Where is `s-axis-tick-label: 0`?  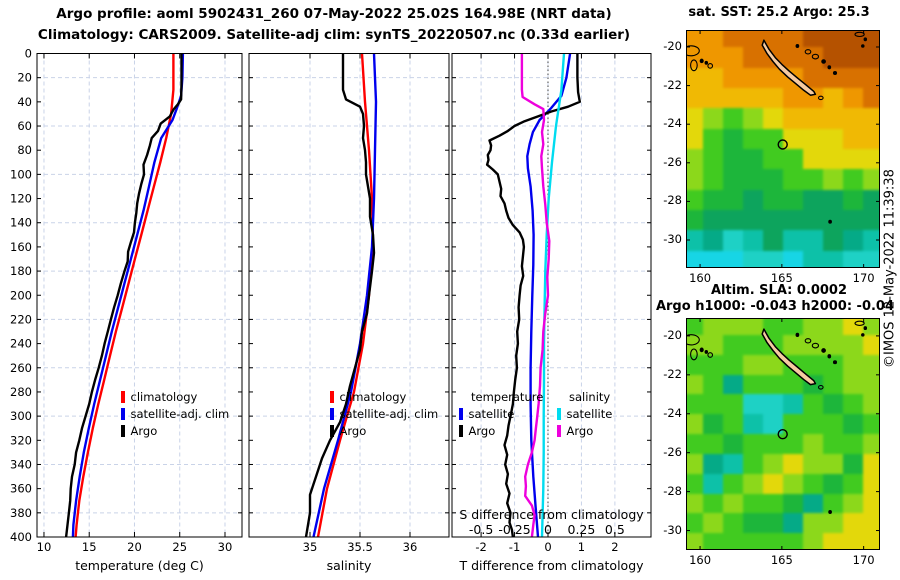 s-axis-tick-label: 0 is located at coordinates (548, 529).